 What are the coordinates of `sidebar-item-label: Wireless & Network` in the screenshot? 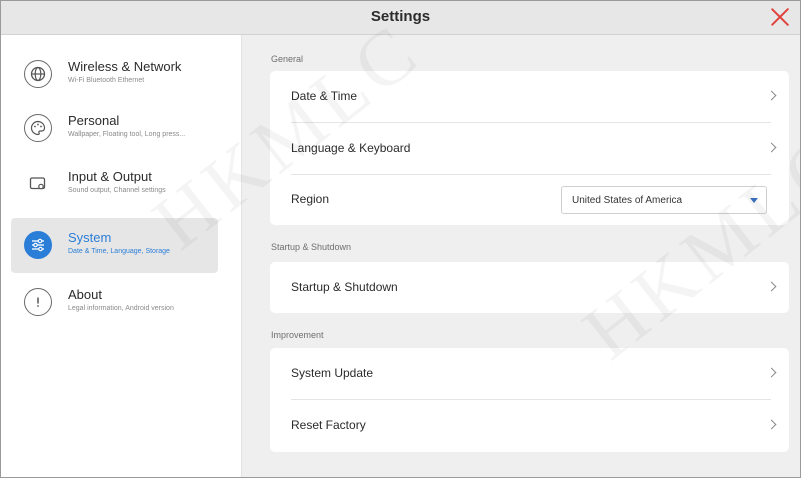 It's located at (125, 66).